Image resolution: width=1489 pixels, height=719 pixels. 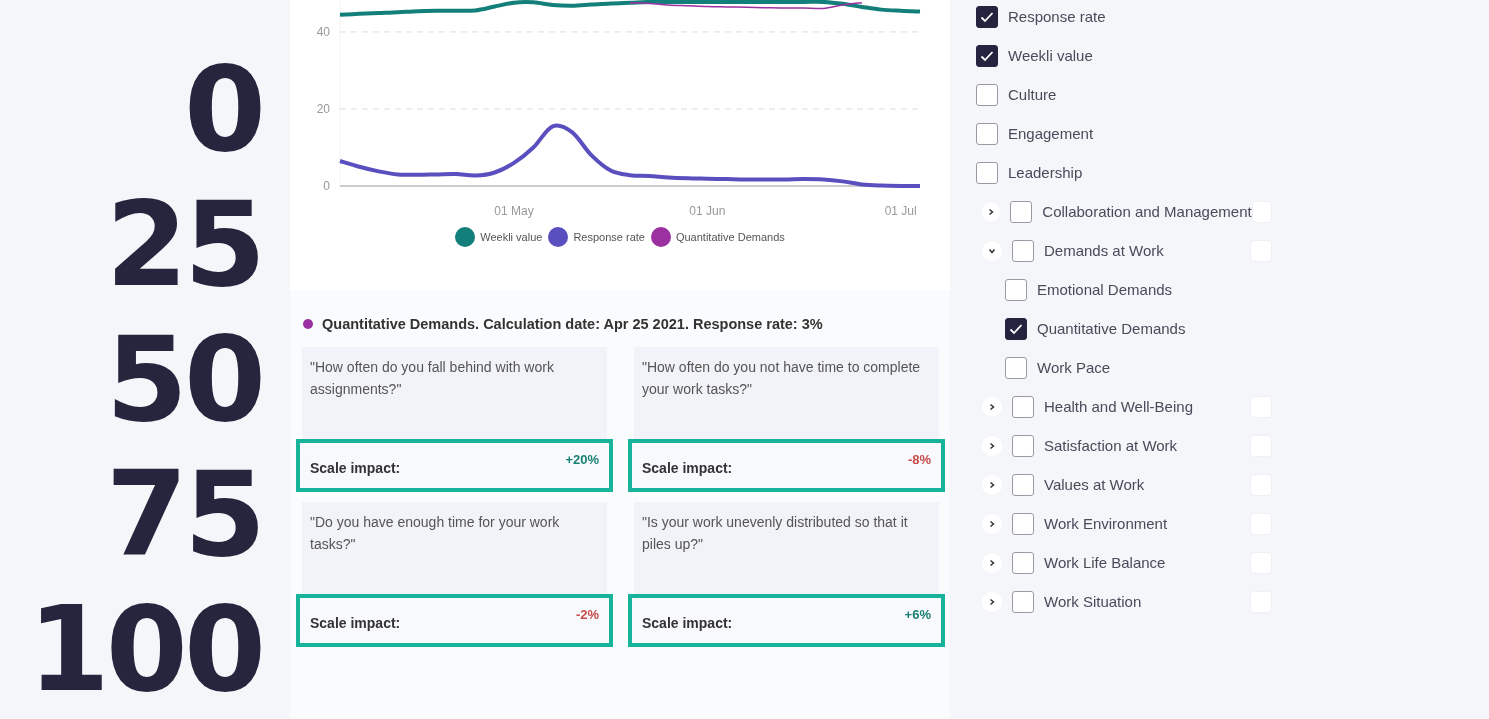 I want to click on y-axis-label: 0, so click(x=326, y=186).